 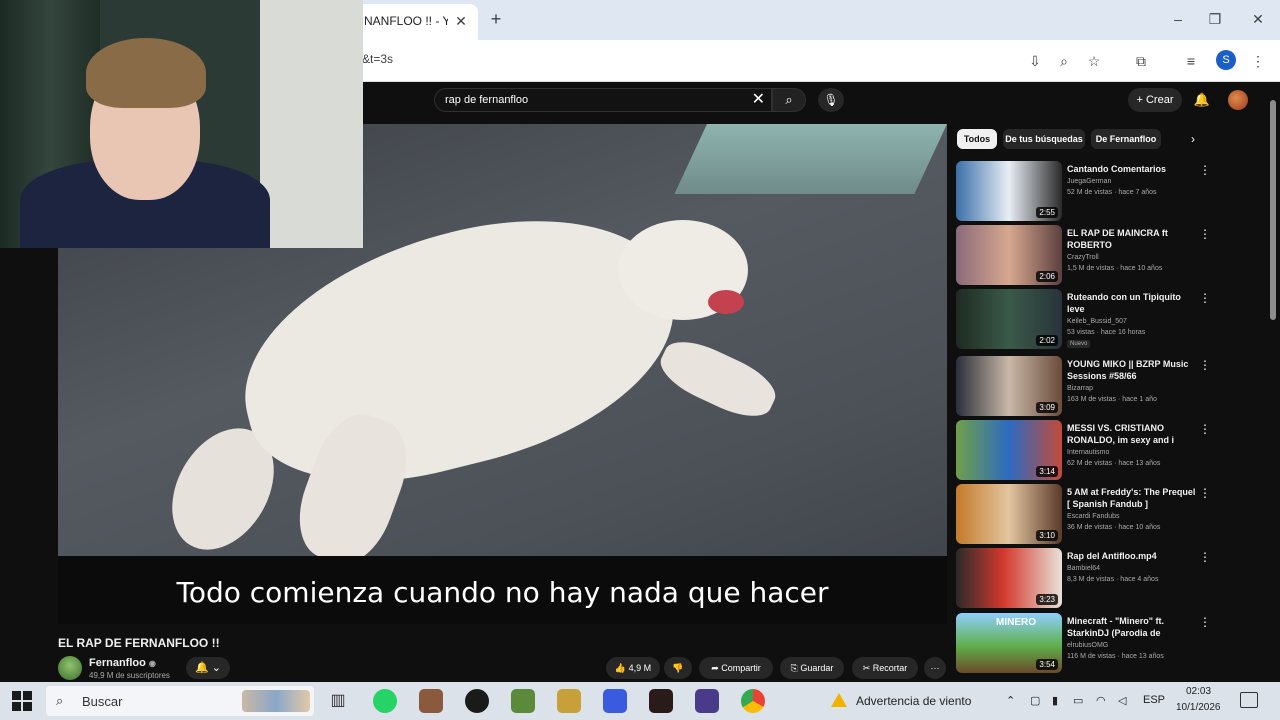 I want to click on dislike-button: 👎, so click(x=678, y=668).